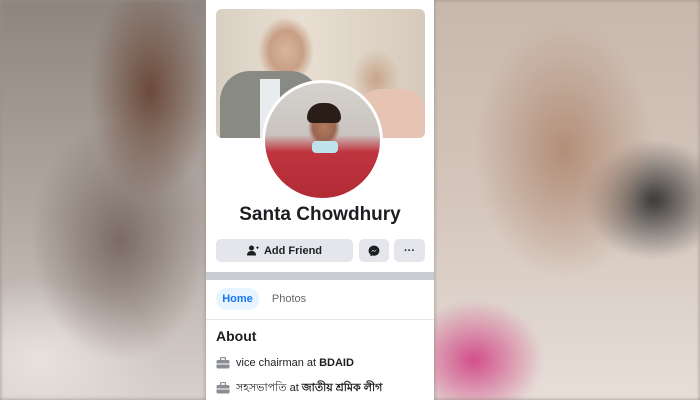  I want to click on add-friend-label: Add Friend, so click(293, 250).